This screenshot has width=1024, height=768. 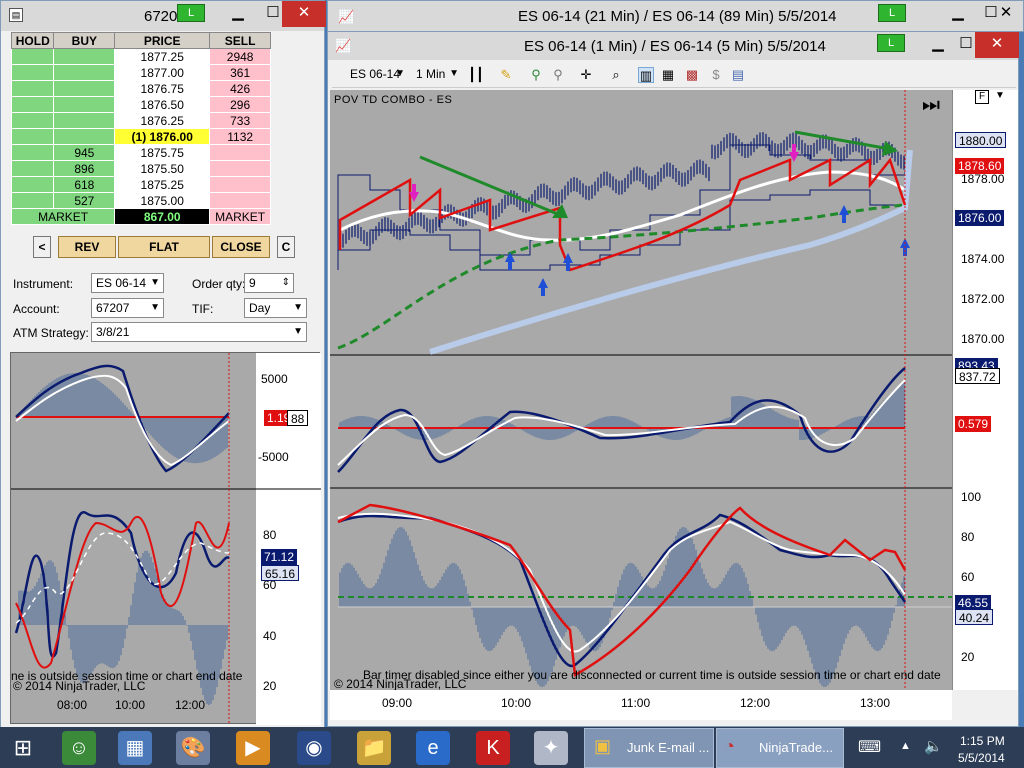 What do you see at coordinates (905, 746) in the screenshot?
I see `tray-expand-icon: ▲` at bounding box center [905, 746].